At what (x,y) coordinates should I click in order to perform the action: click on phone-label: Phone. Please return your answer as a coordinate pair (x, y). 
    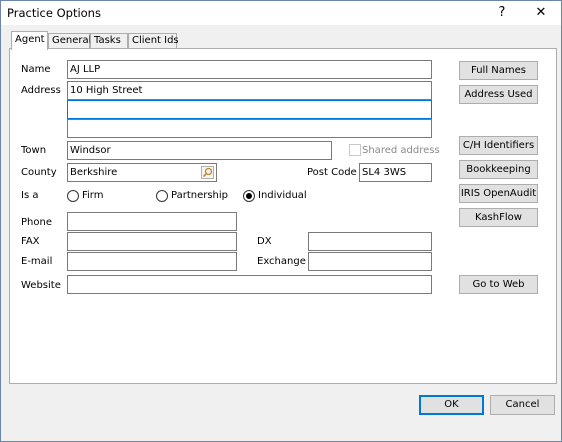
    Looking at the image, I should click on (36, 222).